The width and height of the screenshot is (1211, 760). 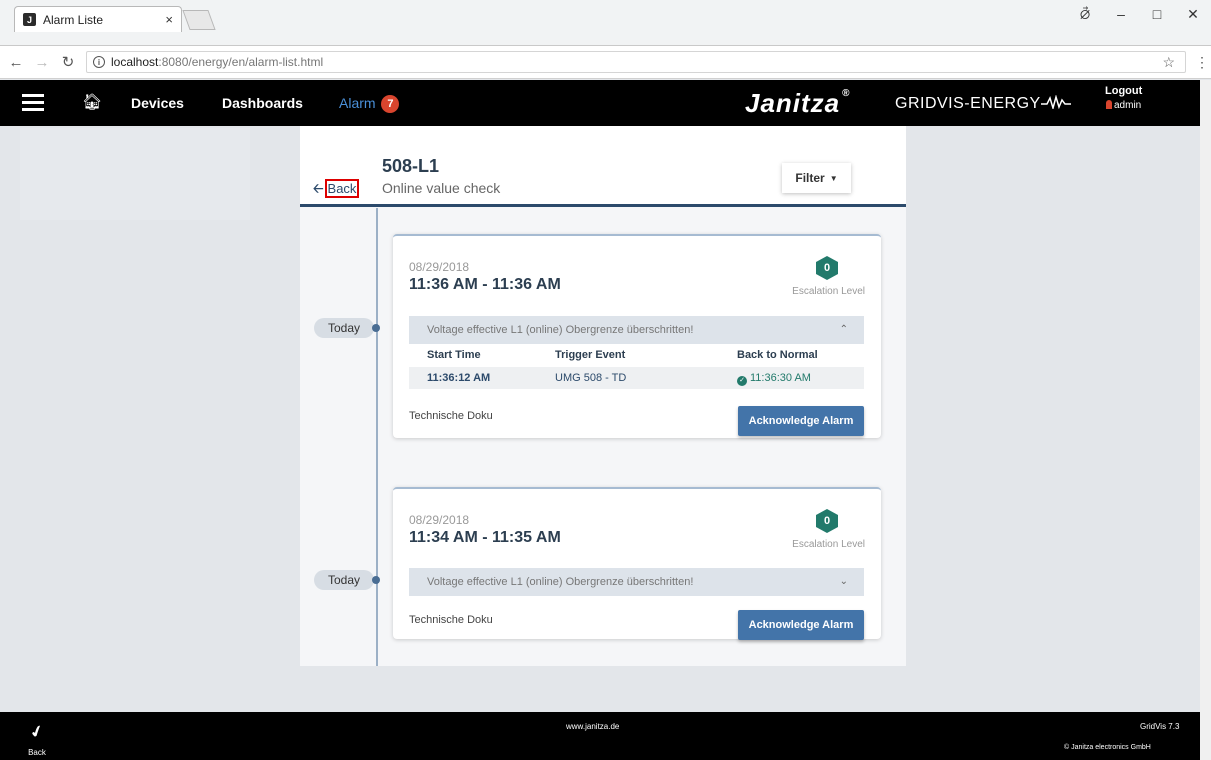 I want to click on brand-registered: ®, so click(x=846, y=93).